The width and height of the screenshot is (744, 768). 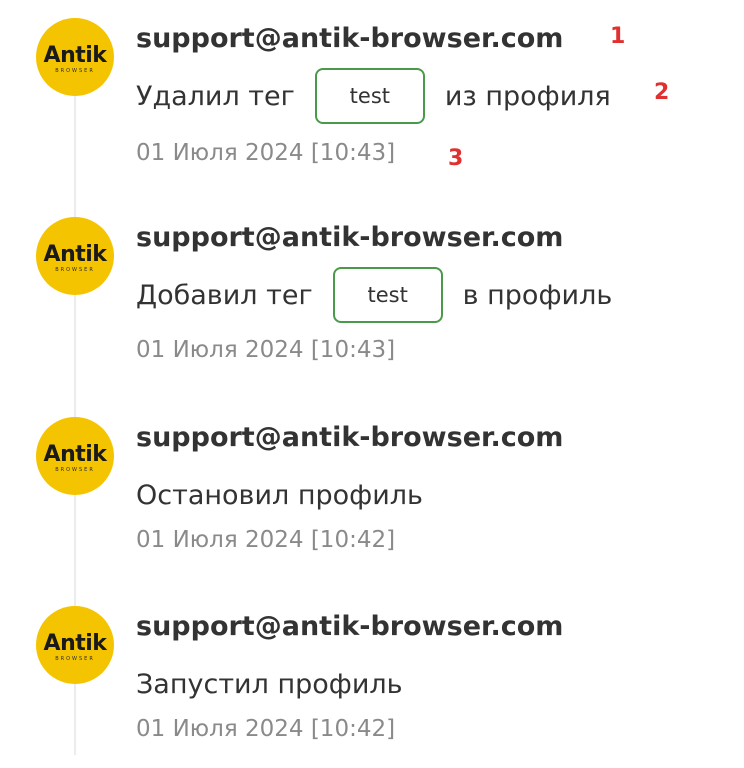 I want to click on action-text: Остановил профиль, so click(x=279, y=495).